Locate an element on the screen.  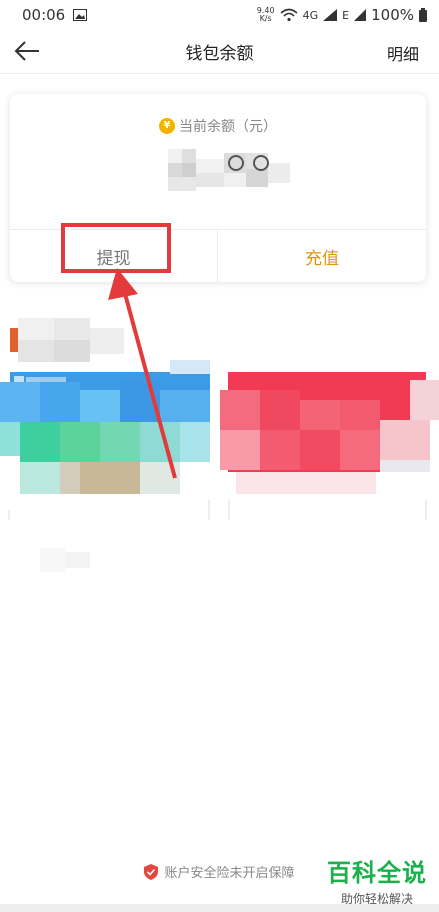
recharge-button: 充值 is located at coordinates (322, 256).